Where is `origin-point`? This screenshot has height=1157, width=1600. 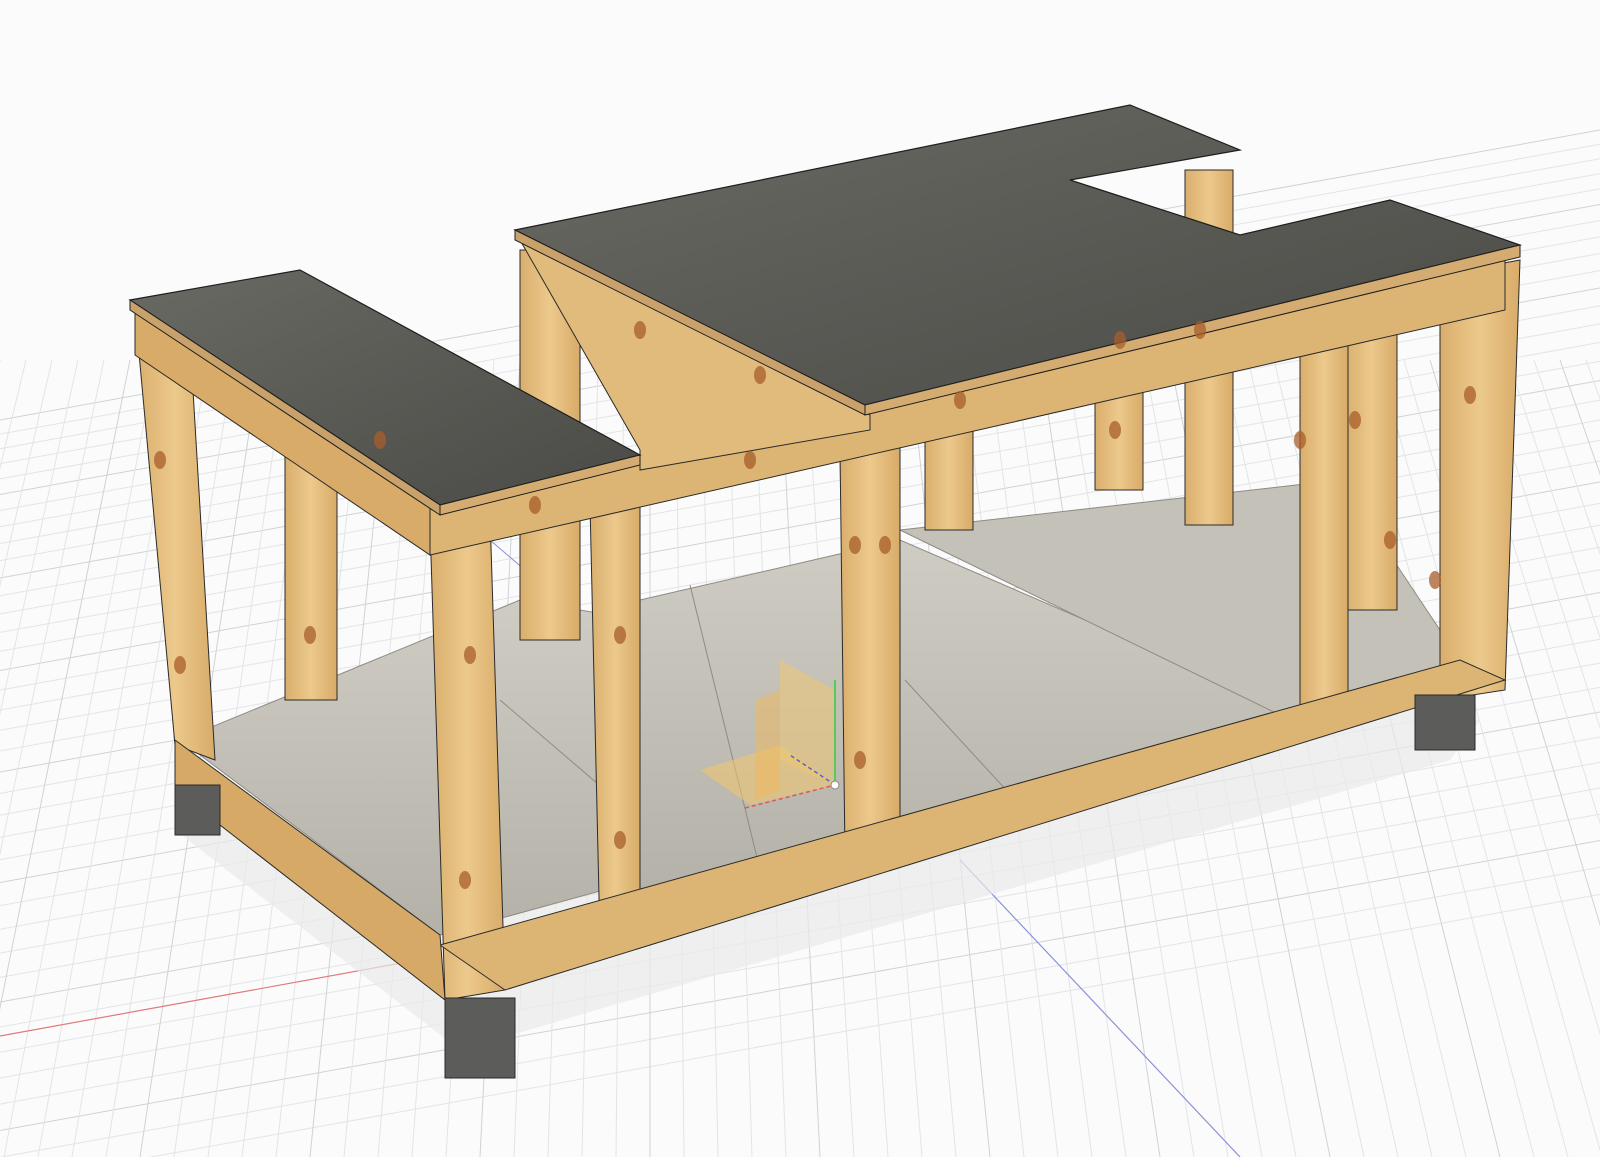 origin-point is located at coordinates (835, 785).